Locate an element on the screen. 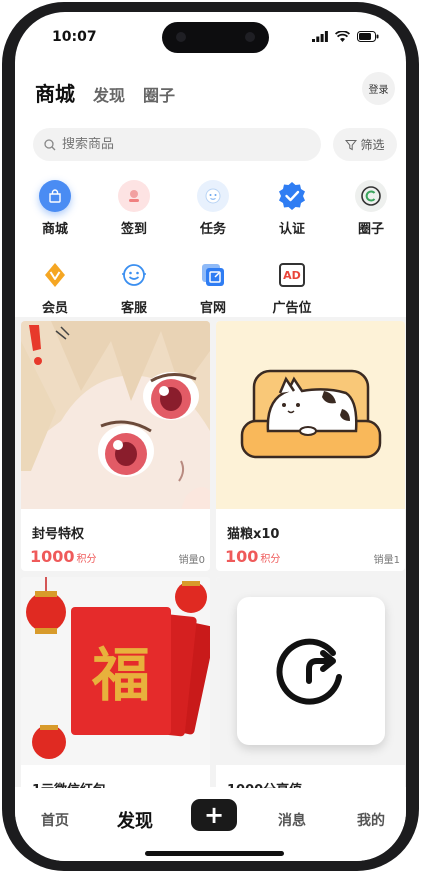  tab-messages: 消息 is located at coordinates (292, 820).